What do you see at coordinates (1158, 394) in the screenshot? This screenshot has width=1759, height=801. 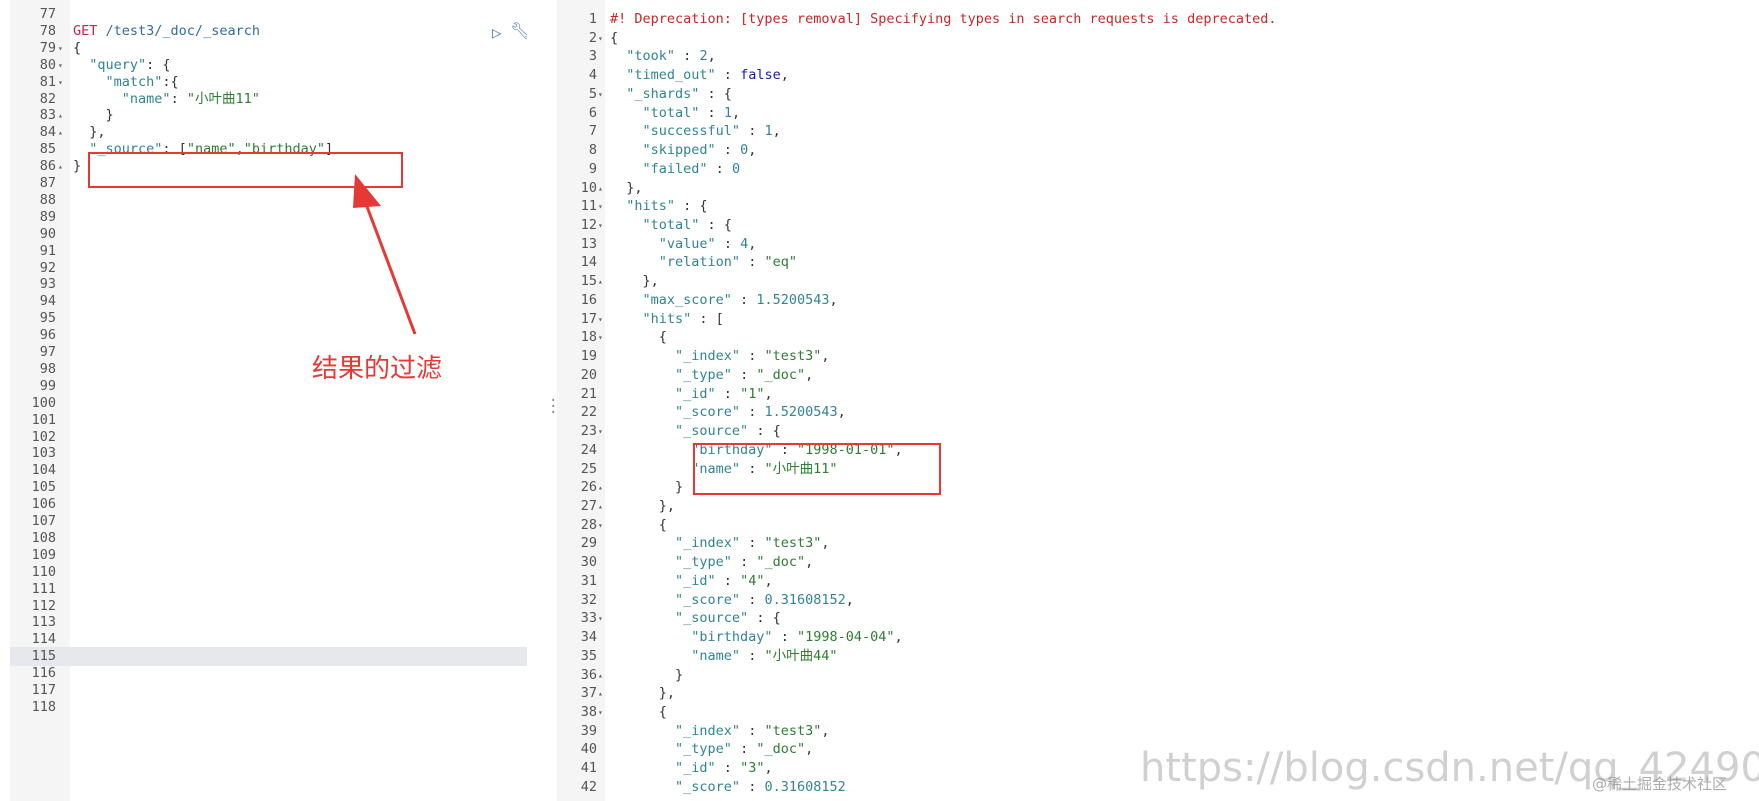 I see `code-line: 21 "_id" : "1",` at bounding box center [1158, 394].